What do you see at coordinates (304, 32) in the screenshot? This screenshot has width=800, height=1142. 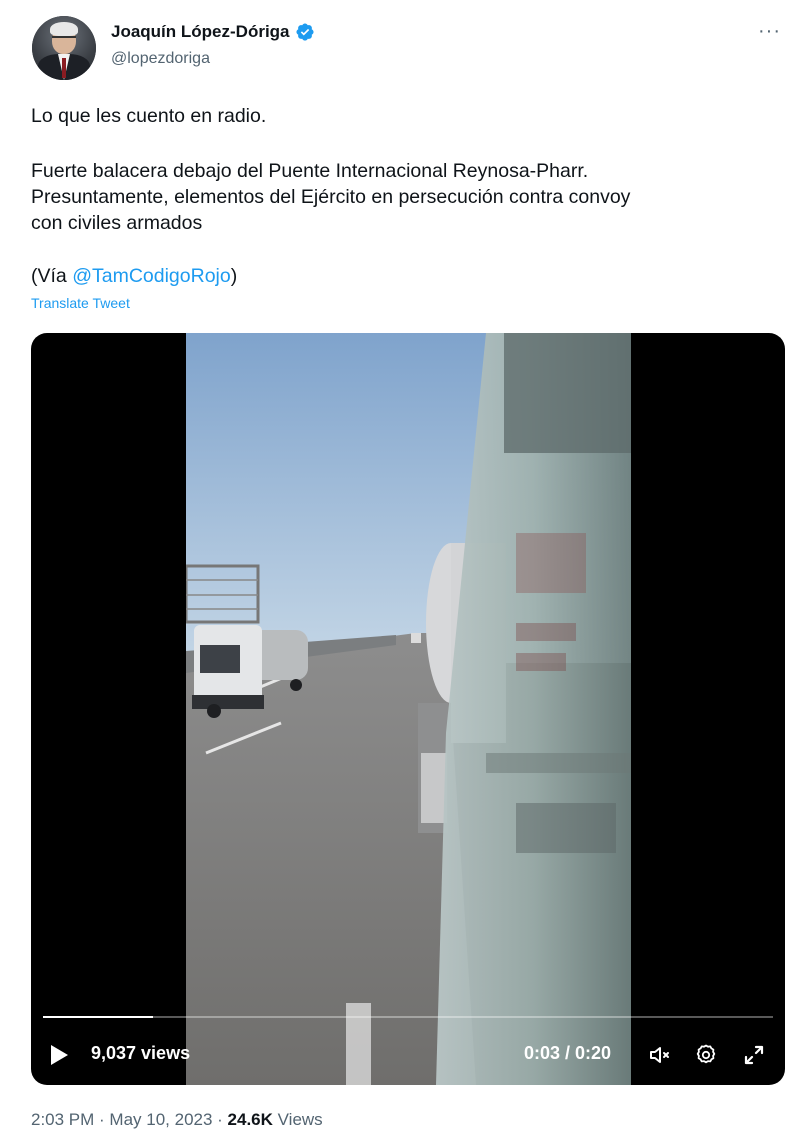 I see `verified-badge-icon` at bounding box center [304, 32].